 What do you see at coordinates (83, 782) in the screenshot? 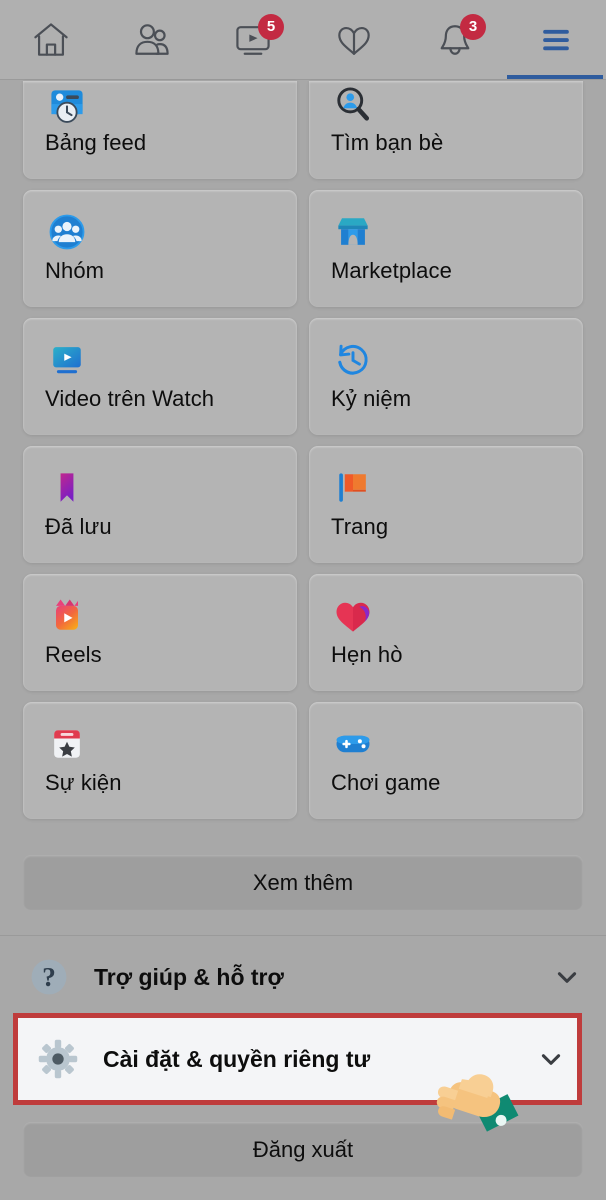
I see `shortcut-label: Sự kiện` at bounding box center [83, 782].